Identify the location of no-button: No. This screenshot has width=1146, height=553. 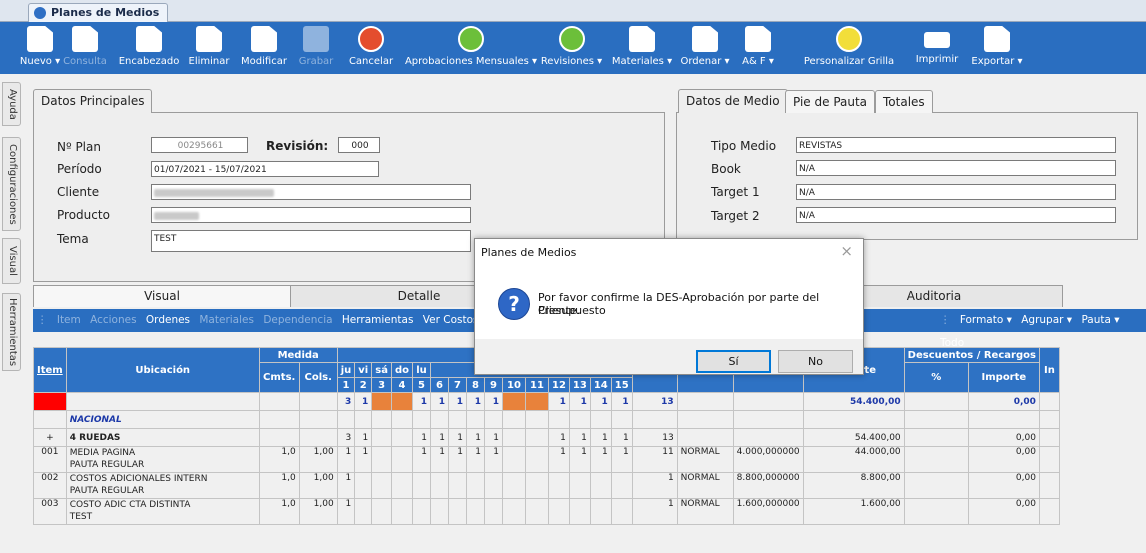
(815, 361).